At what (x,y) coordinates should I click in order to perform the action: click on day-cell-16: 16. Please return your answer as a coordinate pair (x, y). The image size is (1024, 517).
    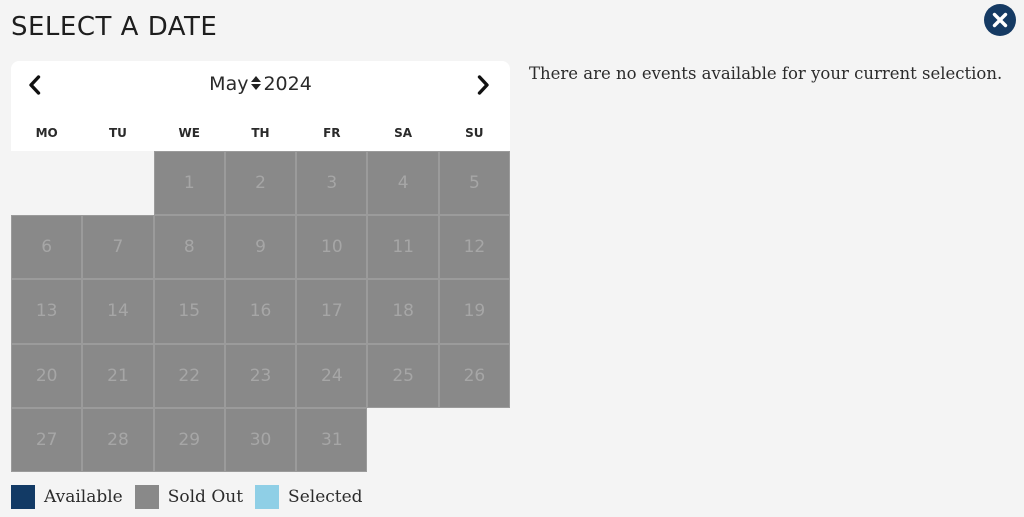
    Looking at the image, I should click on (260, 311).